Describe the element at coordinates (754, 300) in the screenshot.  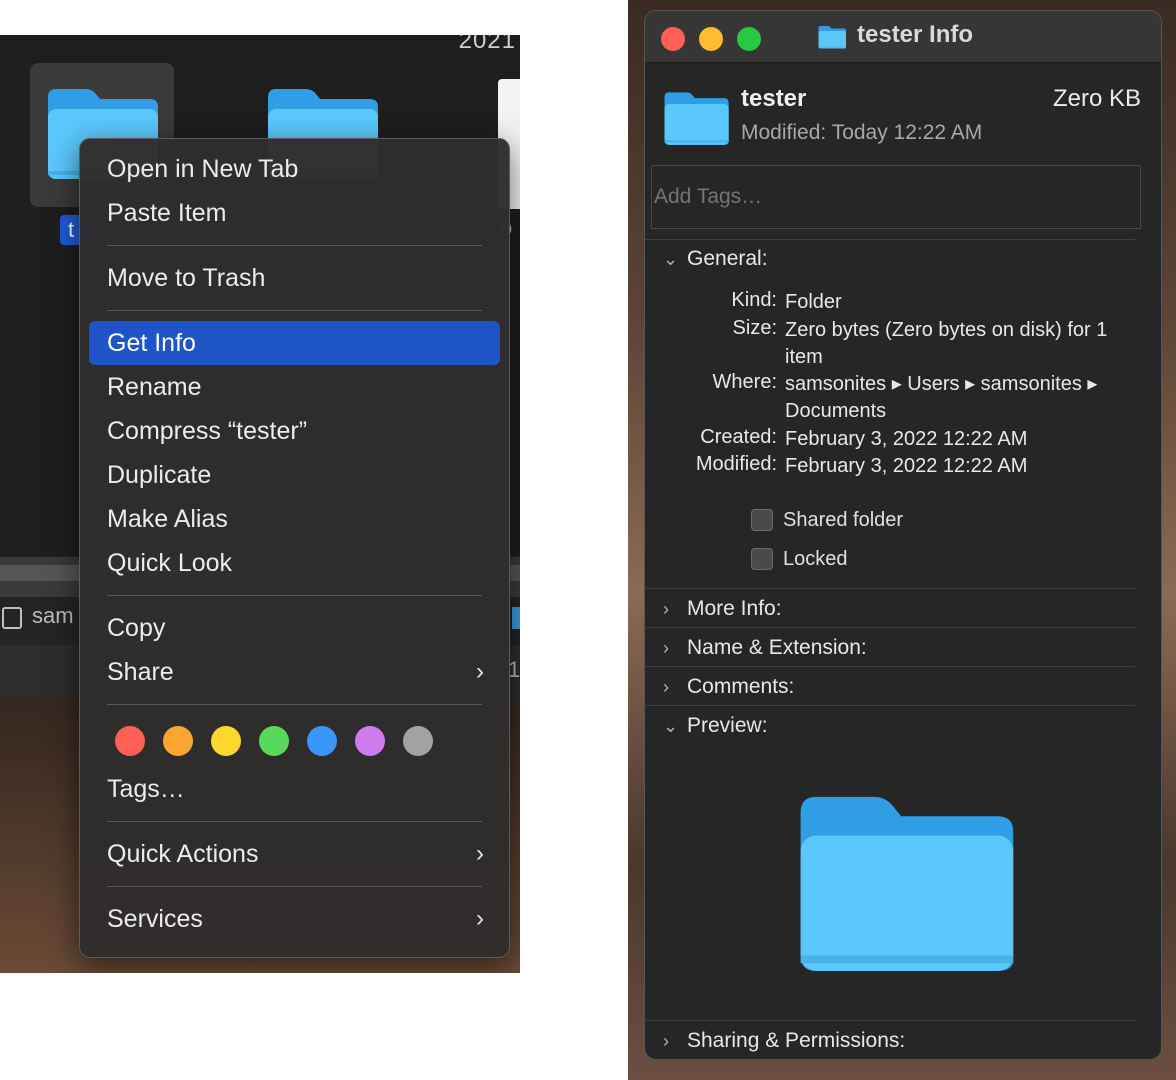
I see `kind-label: Kind:` at that location.